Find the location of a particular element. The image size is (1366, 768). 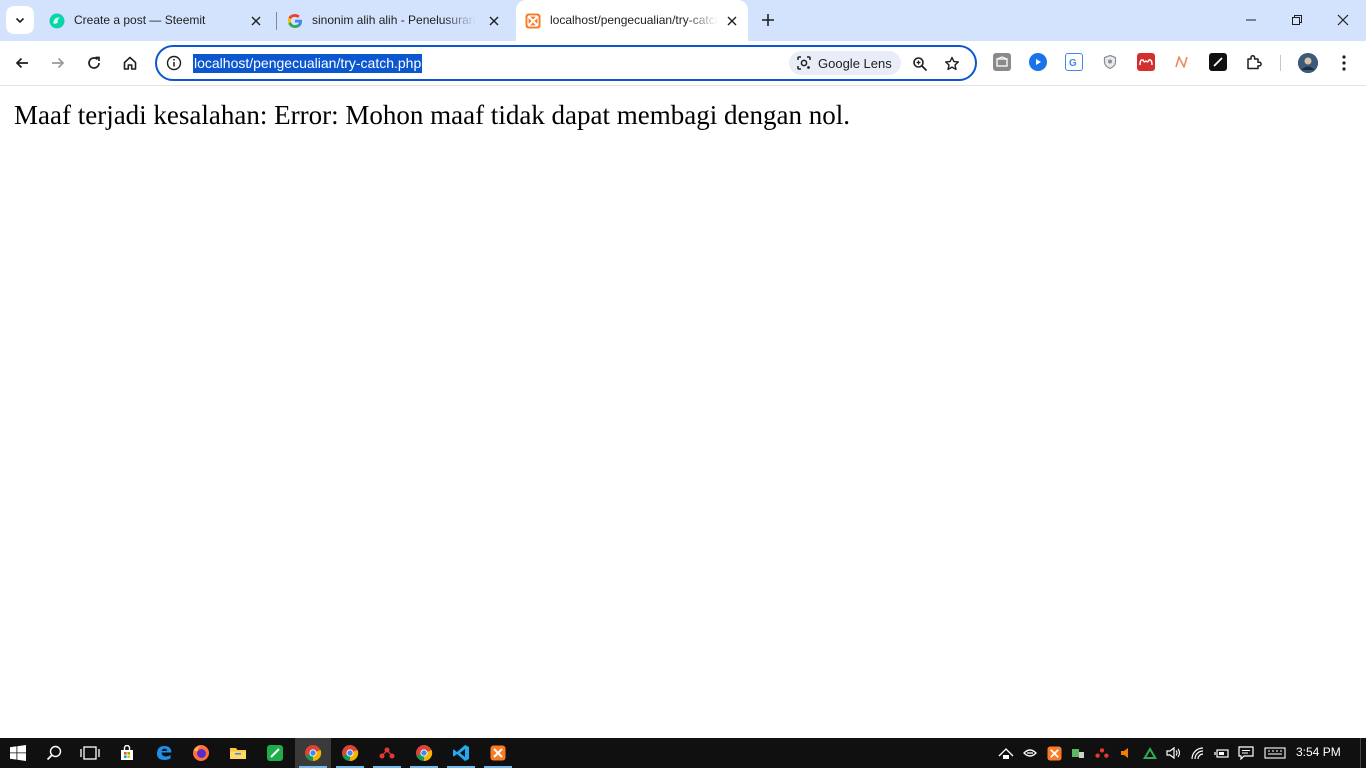

plus-icon is located at coordinates (768, 20).